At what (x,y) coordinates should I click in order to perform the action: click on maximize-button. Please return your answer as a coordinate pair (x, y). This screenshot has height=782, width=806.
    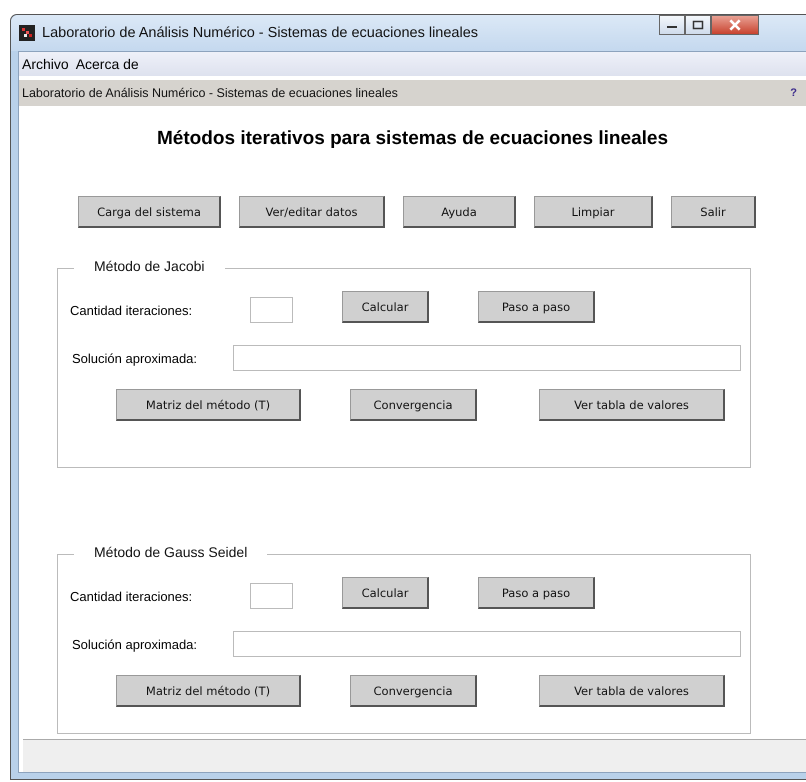
    Looking at the image, I should click on (698, 25).